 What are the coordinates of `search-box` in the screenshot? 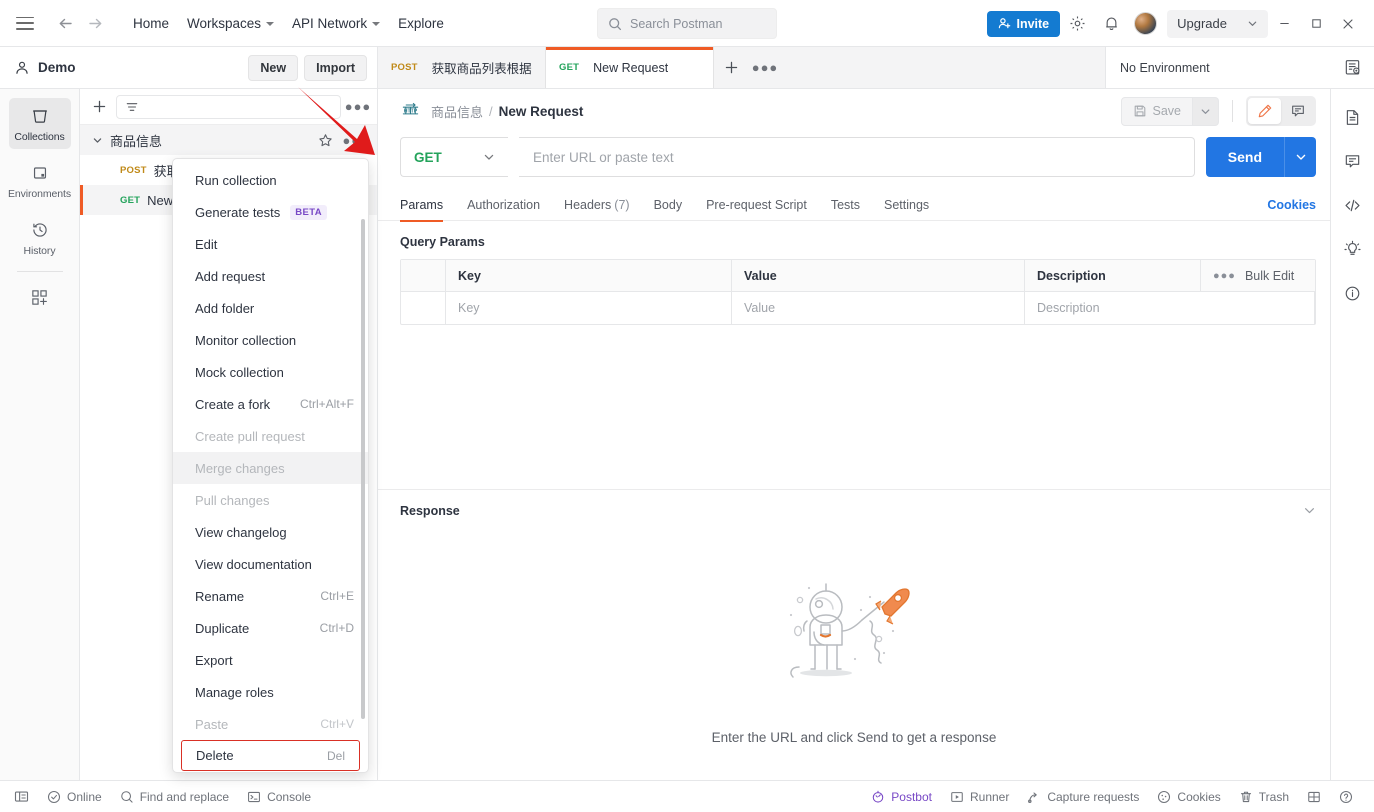 It's located at (687, 23).